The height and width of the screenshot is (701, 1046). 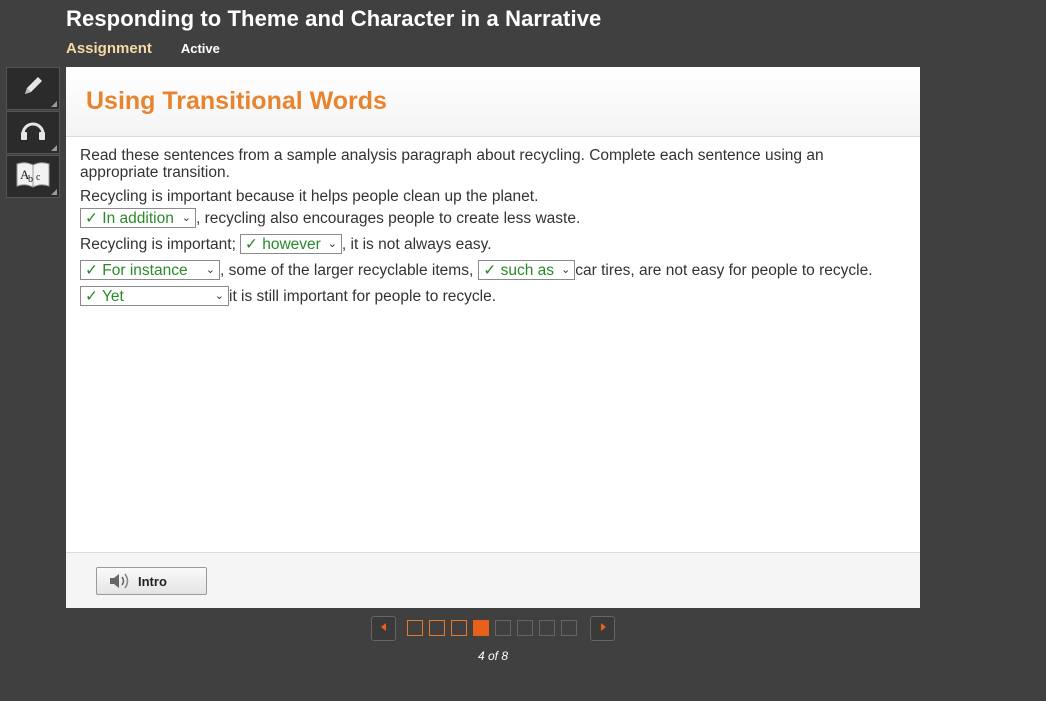 I want to click on next-page-button, so click(x=602, y=628).